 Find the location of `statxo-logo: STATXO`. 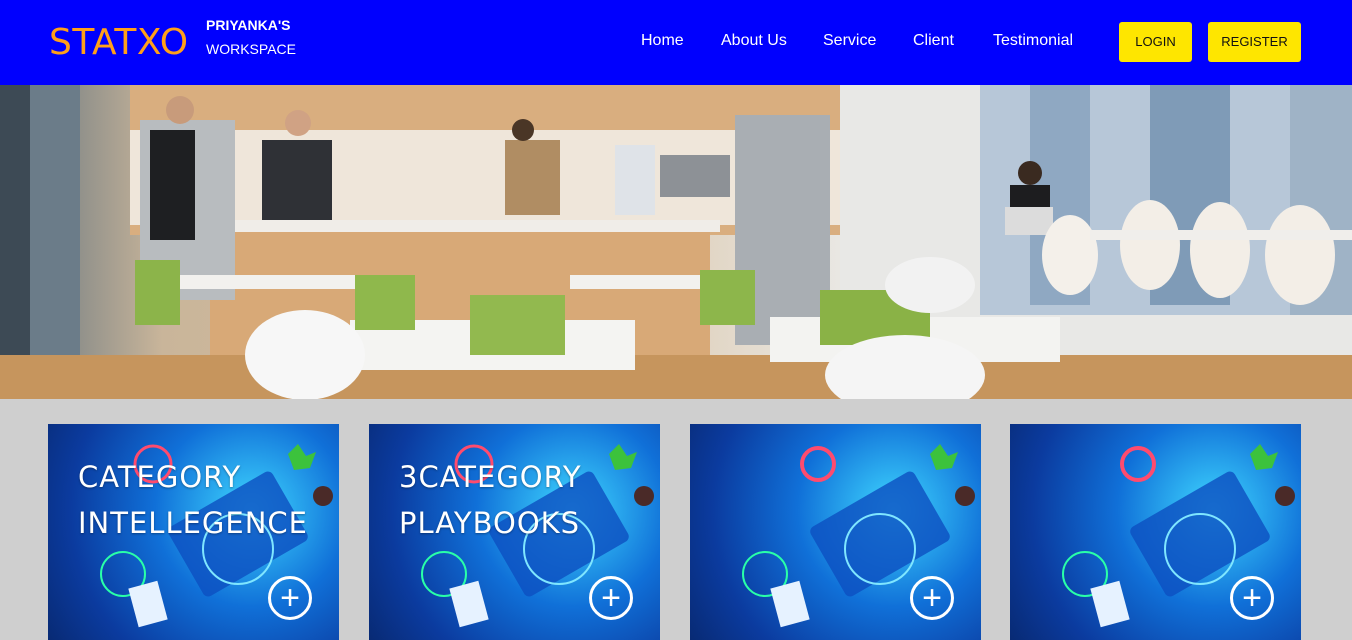

statxo-logo: STATXO is located at coordinates (119, 42).